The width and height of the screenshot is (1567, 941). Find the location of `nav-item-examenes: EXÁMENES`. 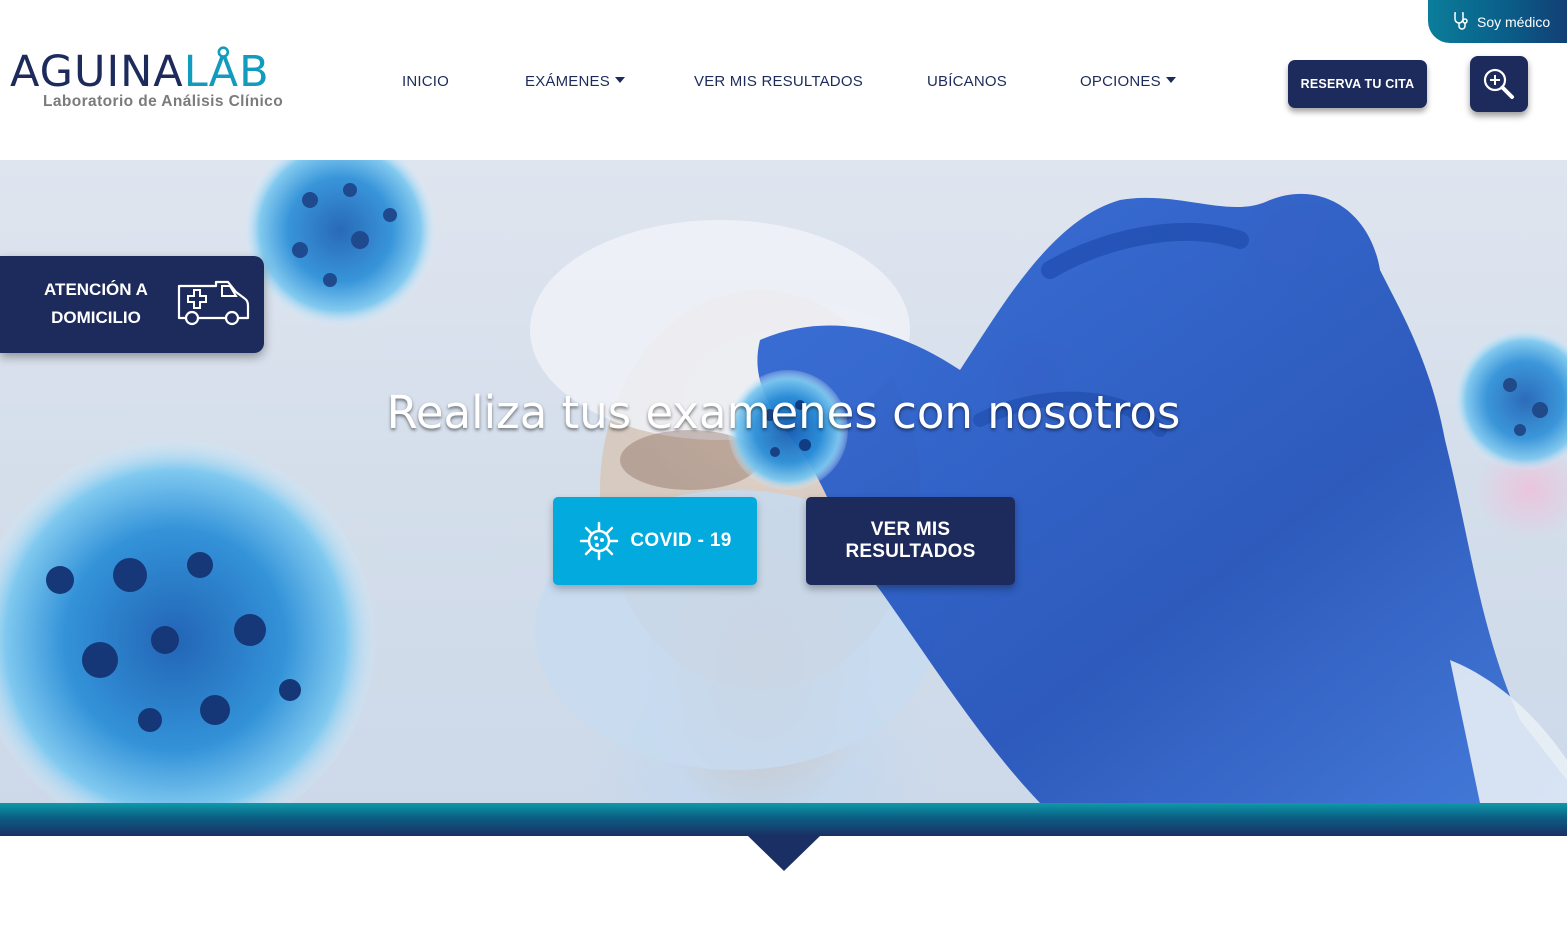

nav-item-examenes: EXÁMENES is located at coordinates (575, 81).